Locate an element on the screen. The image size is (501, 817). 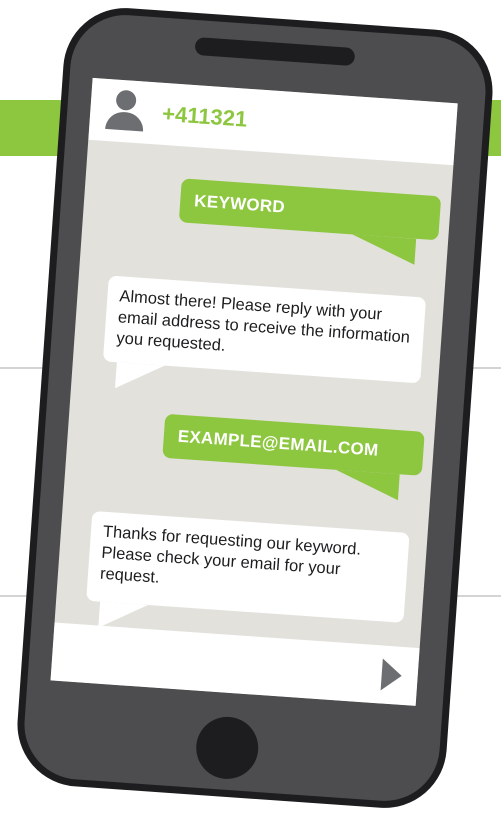
send-arrow-icon is located at coordinates (391, 675).